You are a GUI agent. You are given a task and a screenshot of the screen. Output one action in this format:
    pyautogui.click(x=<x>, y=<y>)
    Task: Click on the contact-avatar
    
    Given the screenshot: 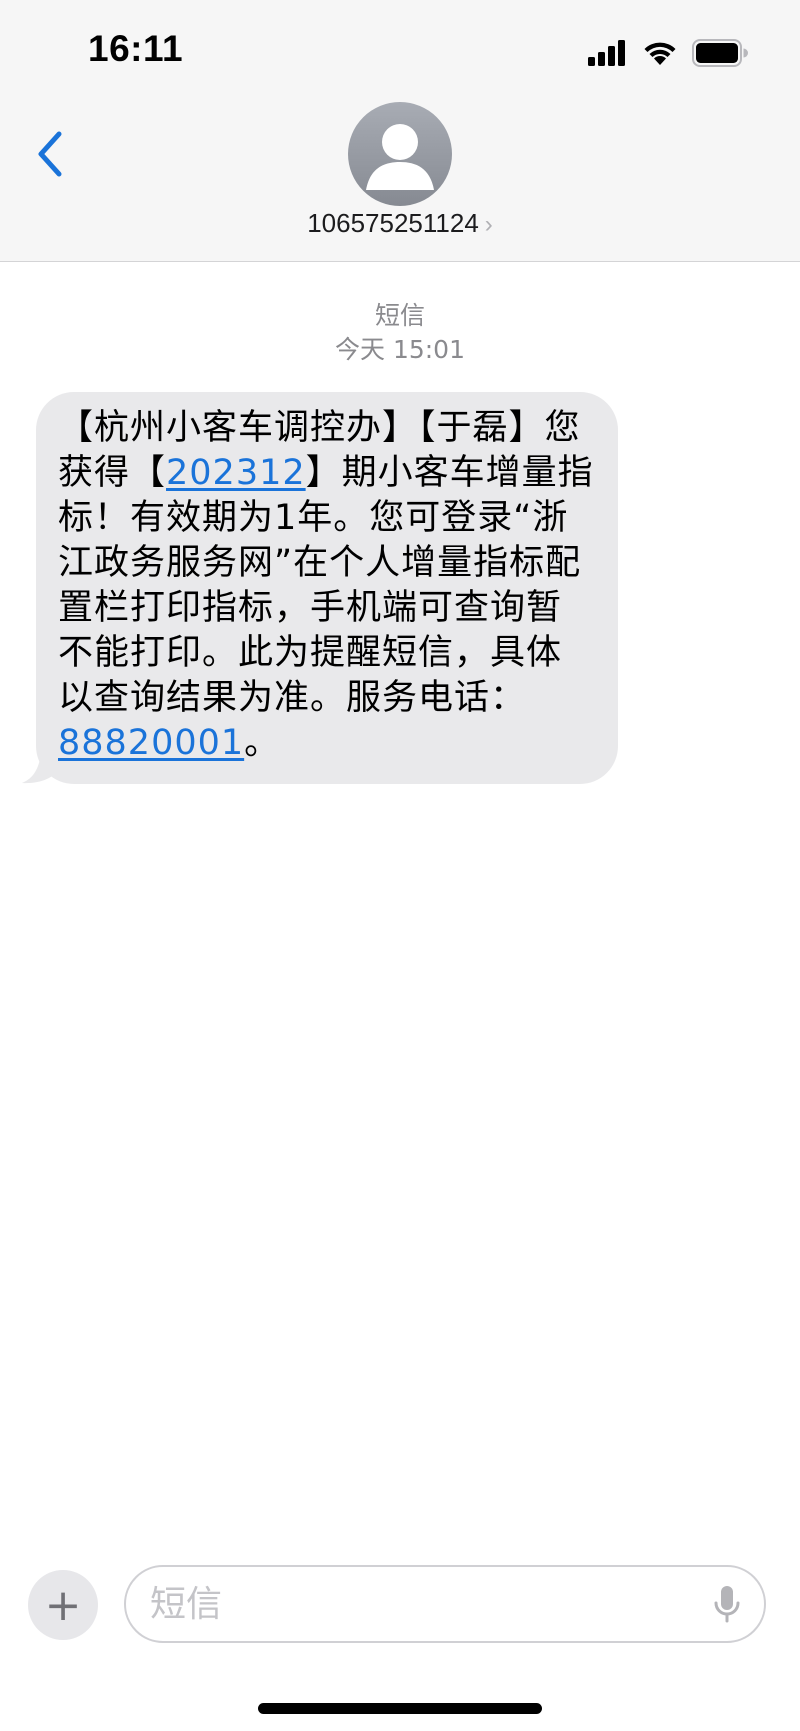 What is the action you would take?
    pyautogui.click(x=400, y=154)
    